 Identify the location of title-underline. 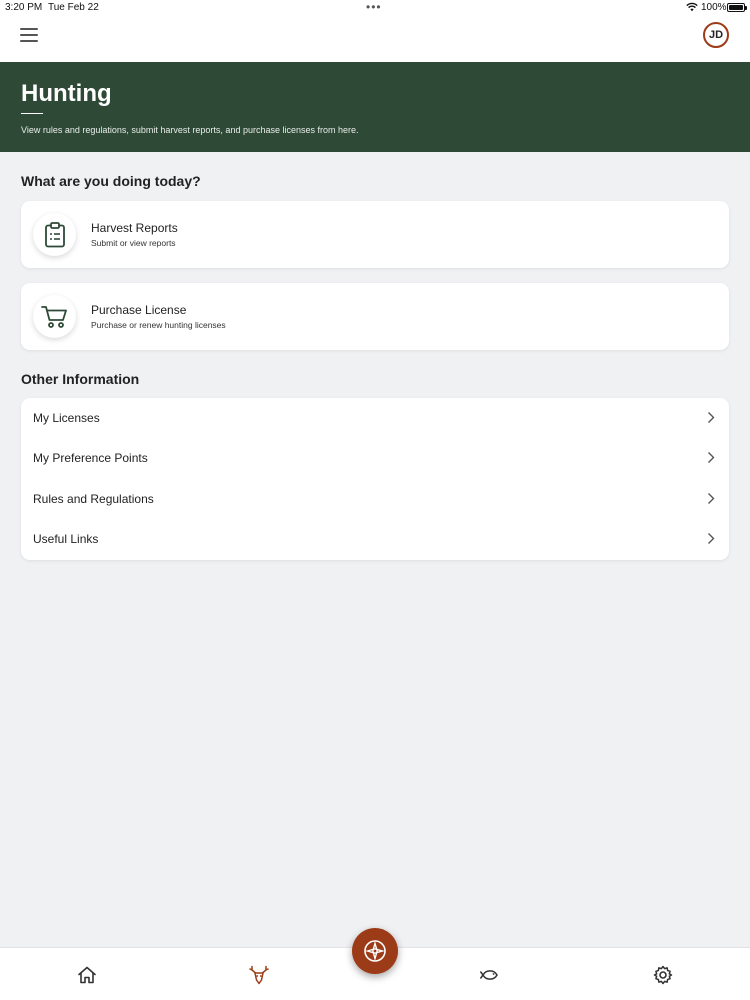
(32, 113).